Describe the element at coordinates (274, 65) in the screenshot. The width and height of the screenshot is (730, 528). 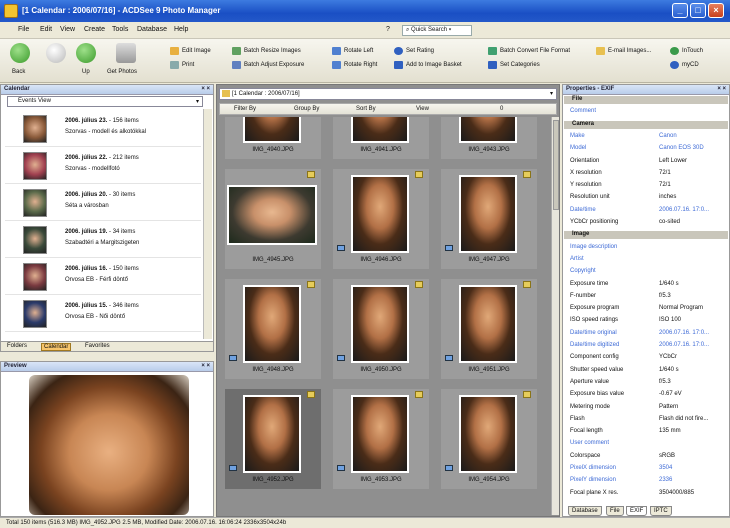
I see `batch-adjust-button: Batch Adjust Exposure` at that location.